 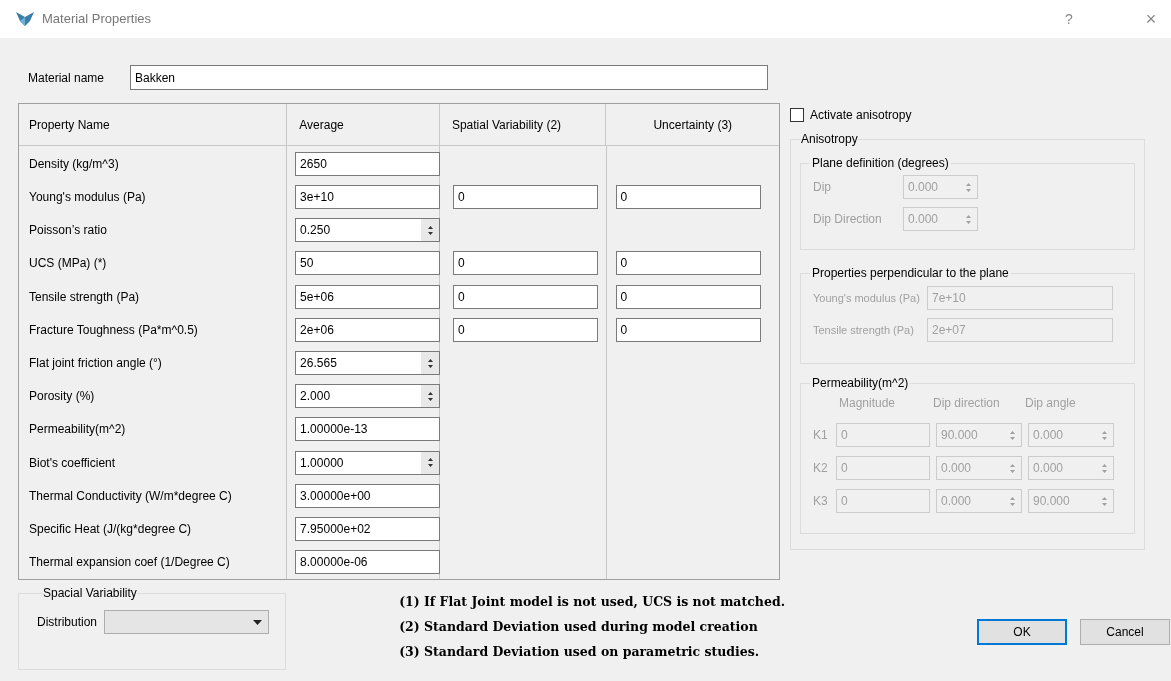 I want to click on input-field: 1.00000e-13, so click(x=368, y=429).